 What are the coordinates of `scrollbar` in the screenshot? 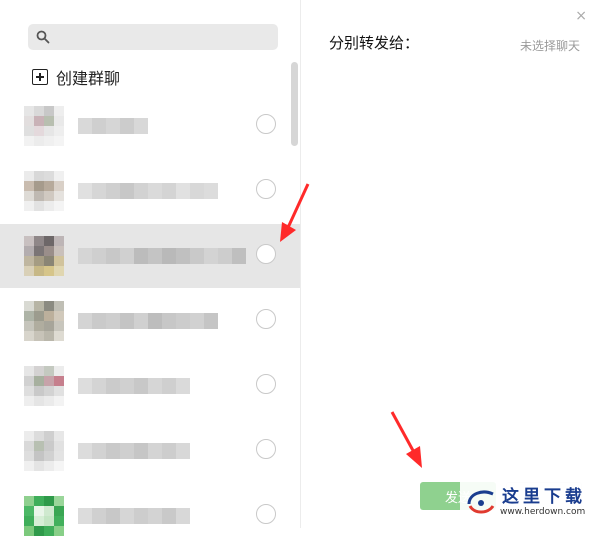 It's located at (294, 104).